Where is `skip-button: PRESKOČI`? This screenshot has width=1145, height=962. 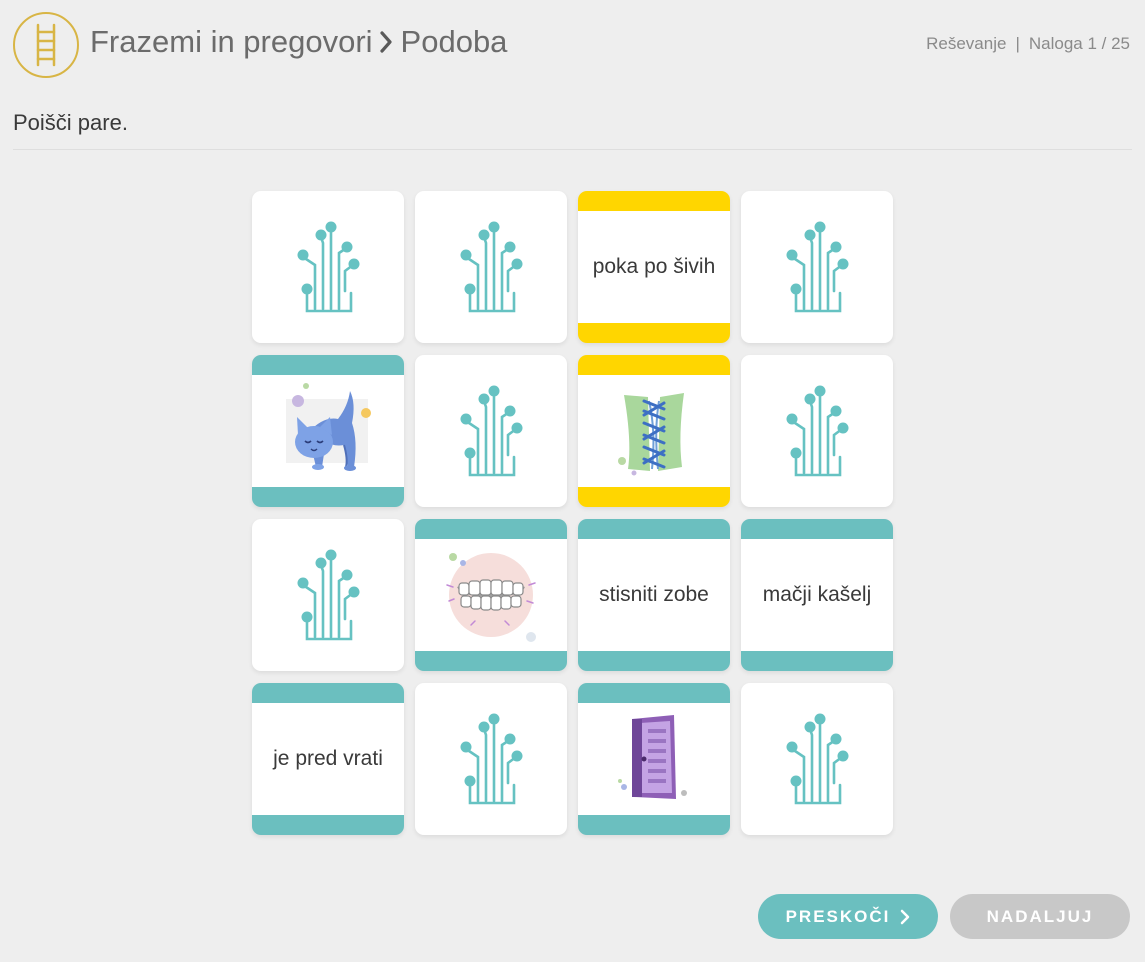
skip-button: PRESKOČI is located at coordinates (848, 916).